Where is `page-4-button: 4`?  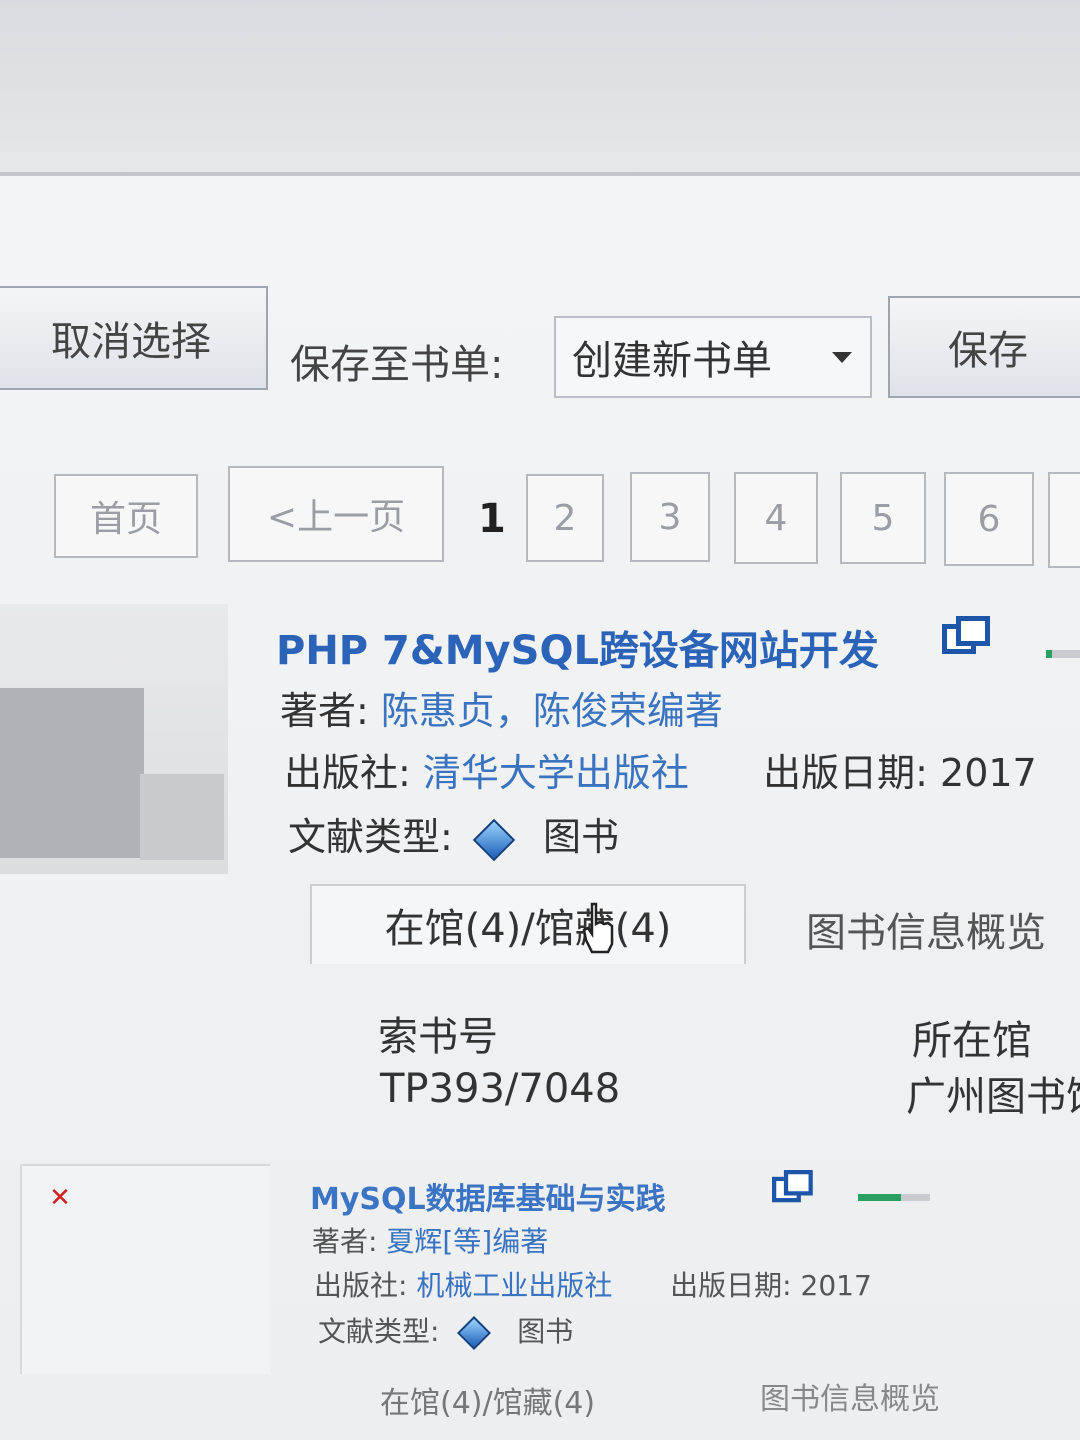 page-4-button: 4 is located at coordinates (776, 518).